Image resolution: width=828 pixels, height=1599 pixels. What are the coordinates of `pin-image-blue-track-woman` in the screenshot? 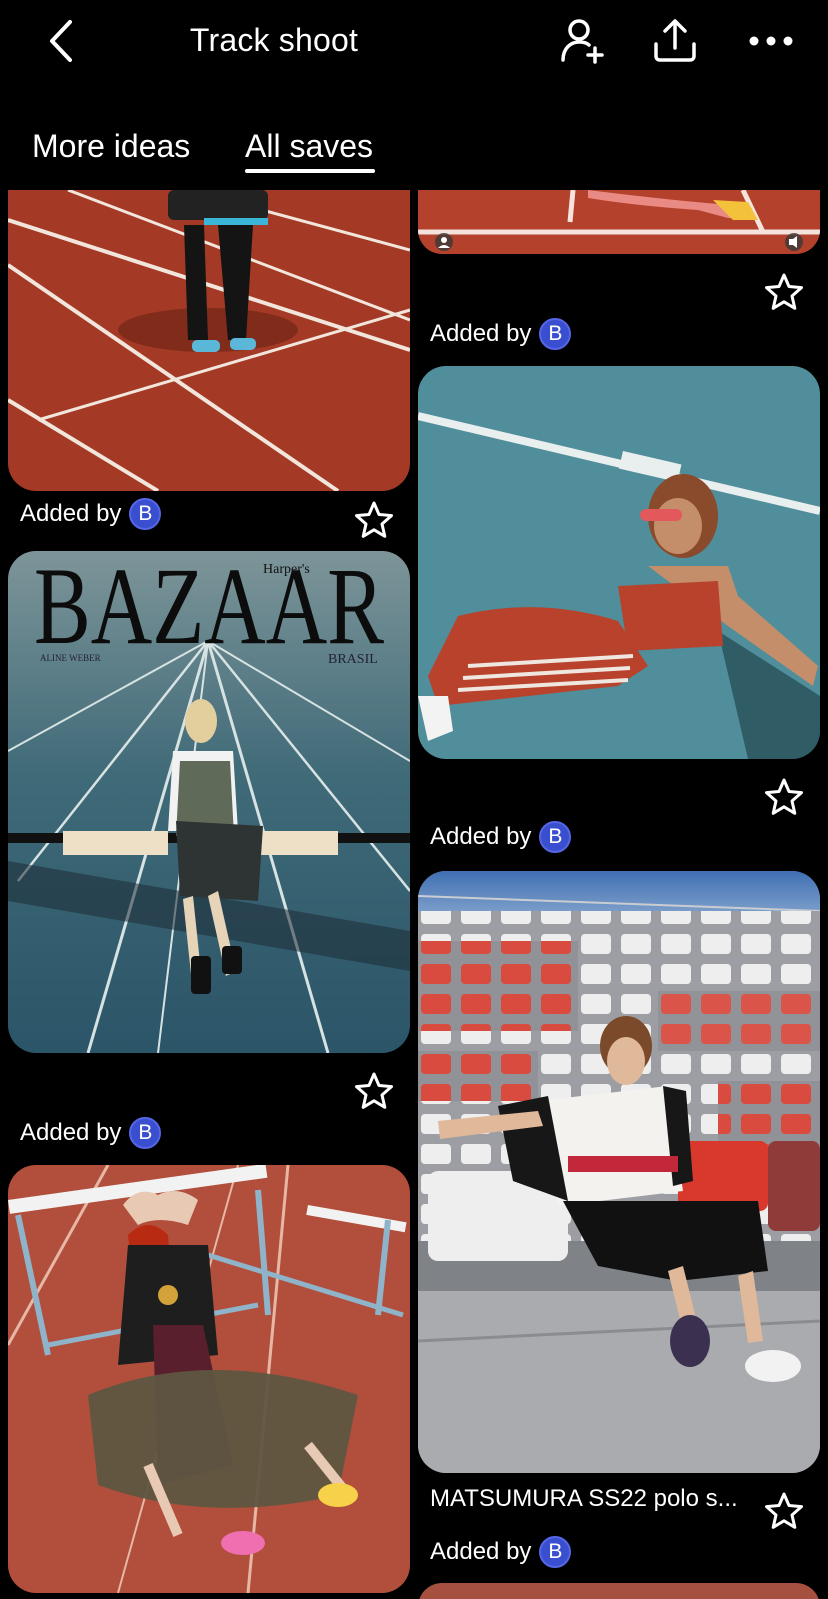 It's located at (619, 562).